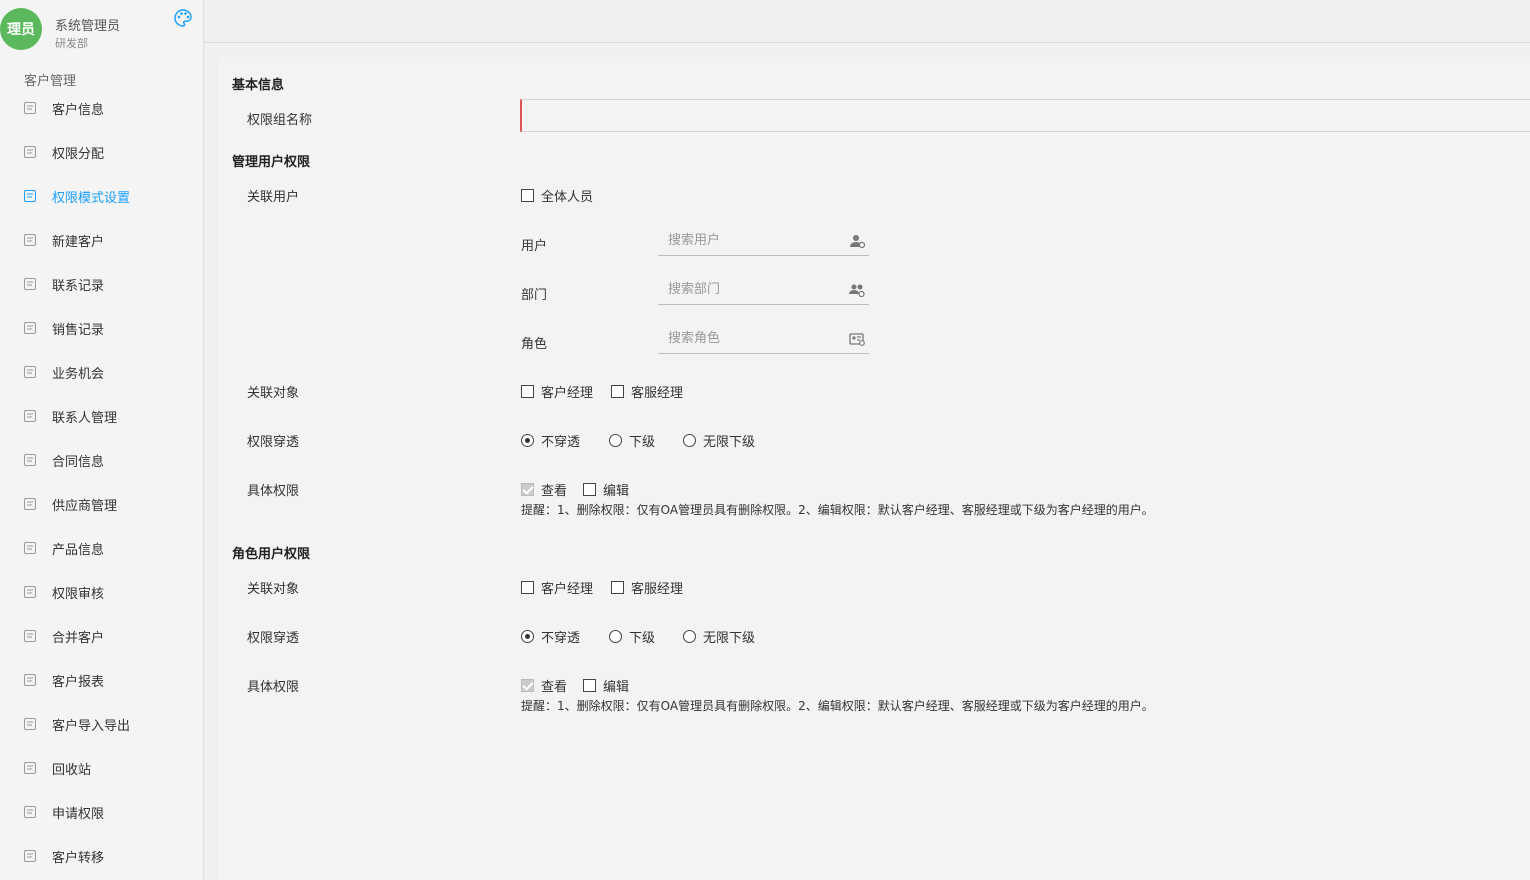  Describe the element at coordinates (102, 724) in the screenshot. I see `sidebar-item-14: 客户导入导出` at that location.